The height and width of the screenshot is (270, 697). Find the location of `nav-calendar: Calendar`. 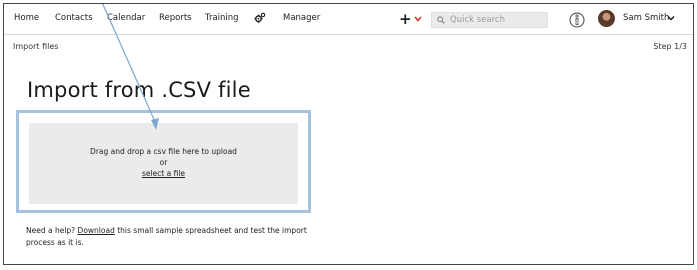

nav-calendar: Calendar is located at coordinates (126, 18).